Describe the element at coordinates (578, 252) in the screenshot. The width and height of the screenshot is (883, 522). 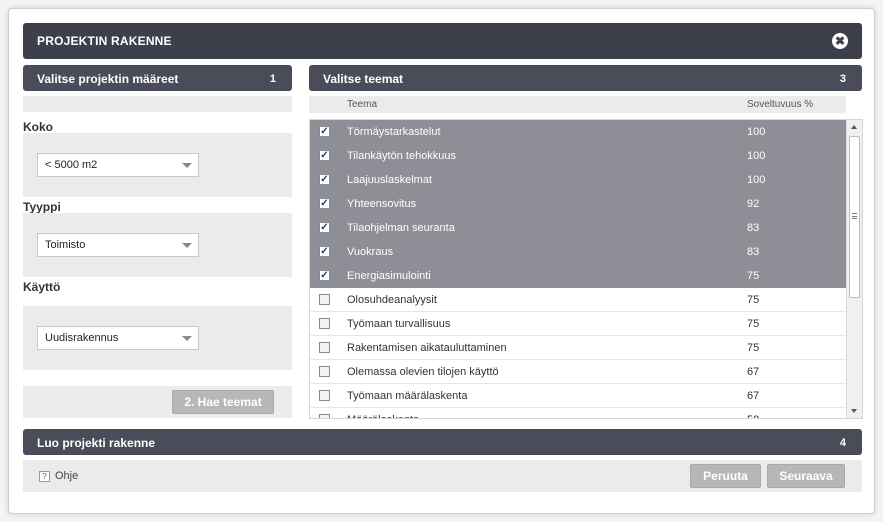
I see `theme-row: ✓ Vuokraus 83` at that location.